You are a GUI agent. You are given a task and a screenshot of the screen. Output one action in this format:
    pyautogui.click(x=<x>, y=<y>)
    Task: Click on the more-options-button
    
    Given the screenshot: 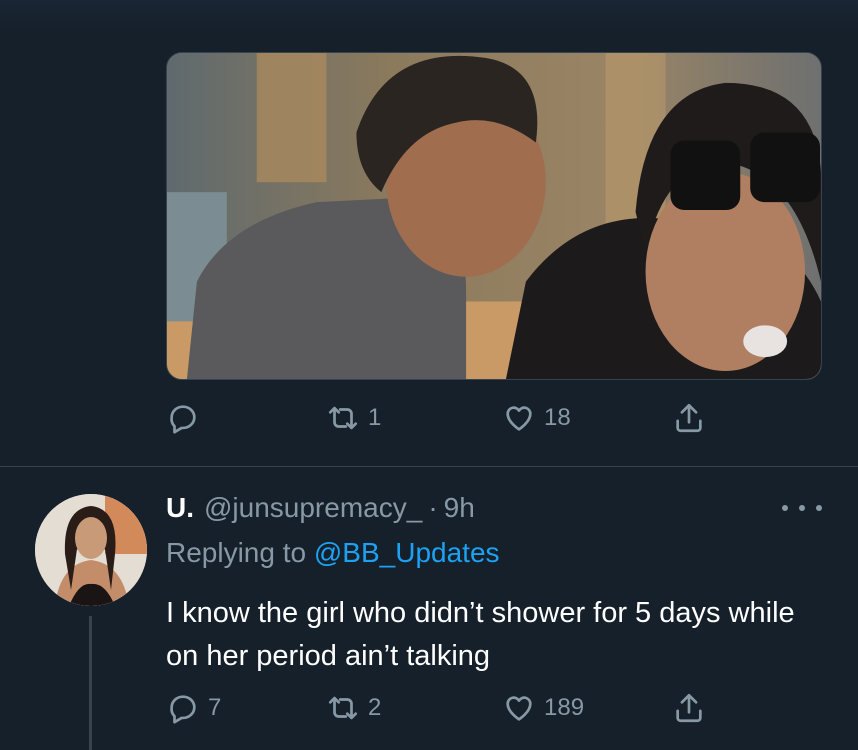 What is the action you would take?
    pyautogui.click(x=802, y=508)
    